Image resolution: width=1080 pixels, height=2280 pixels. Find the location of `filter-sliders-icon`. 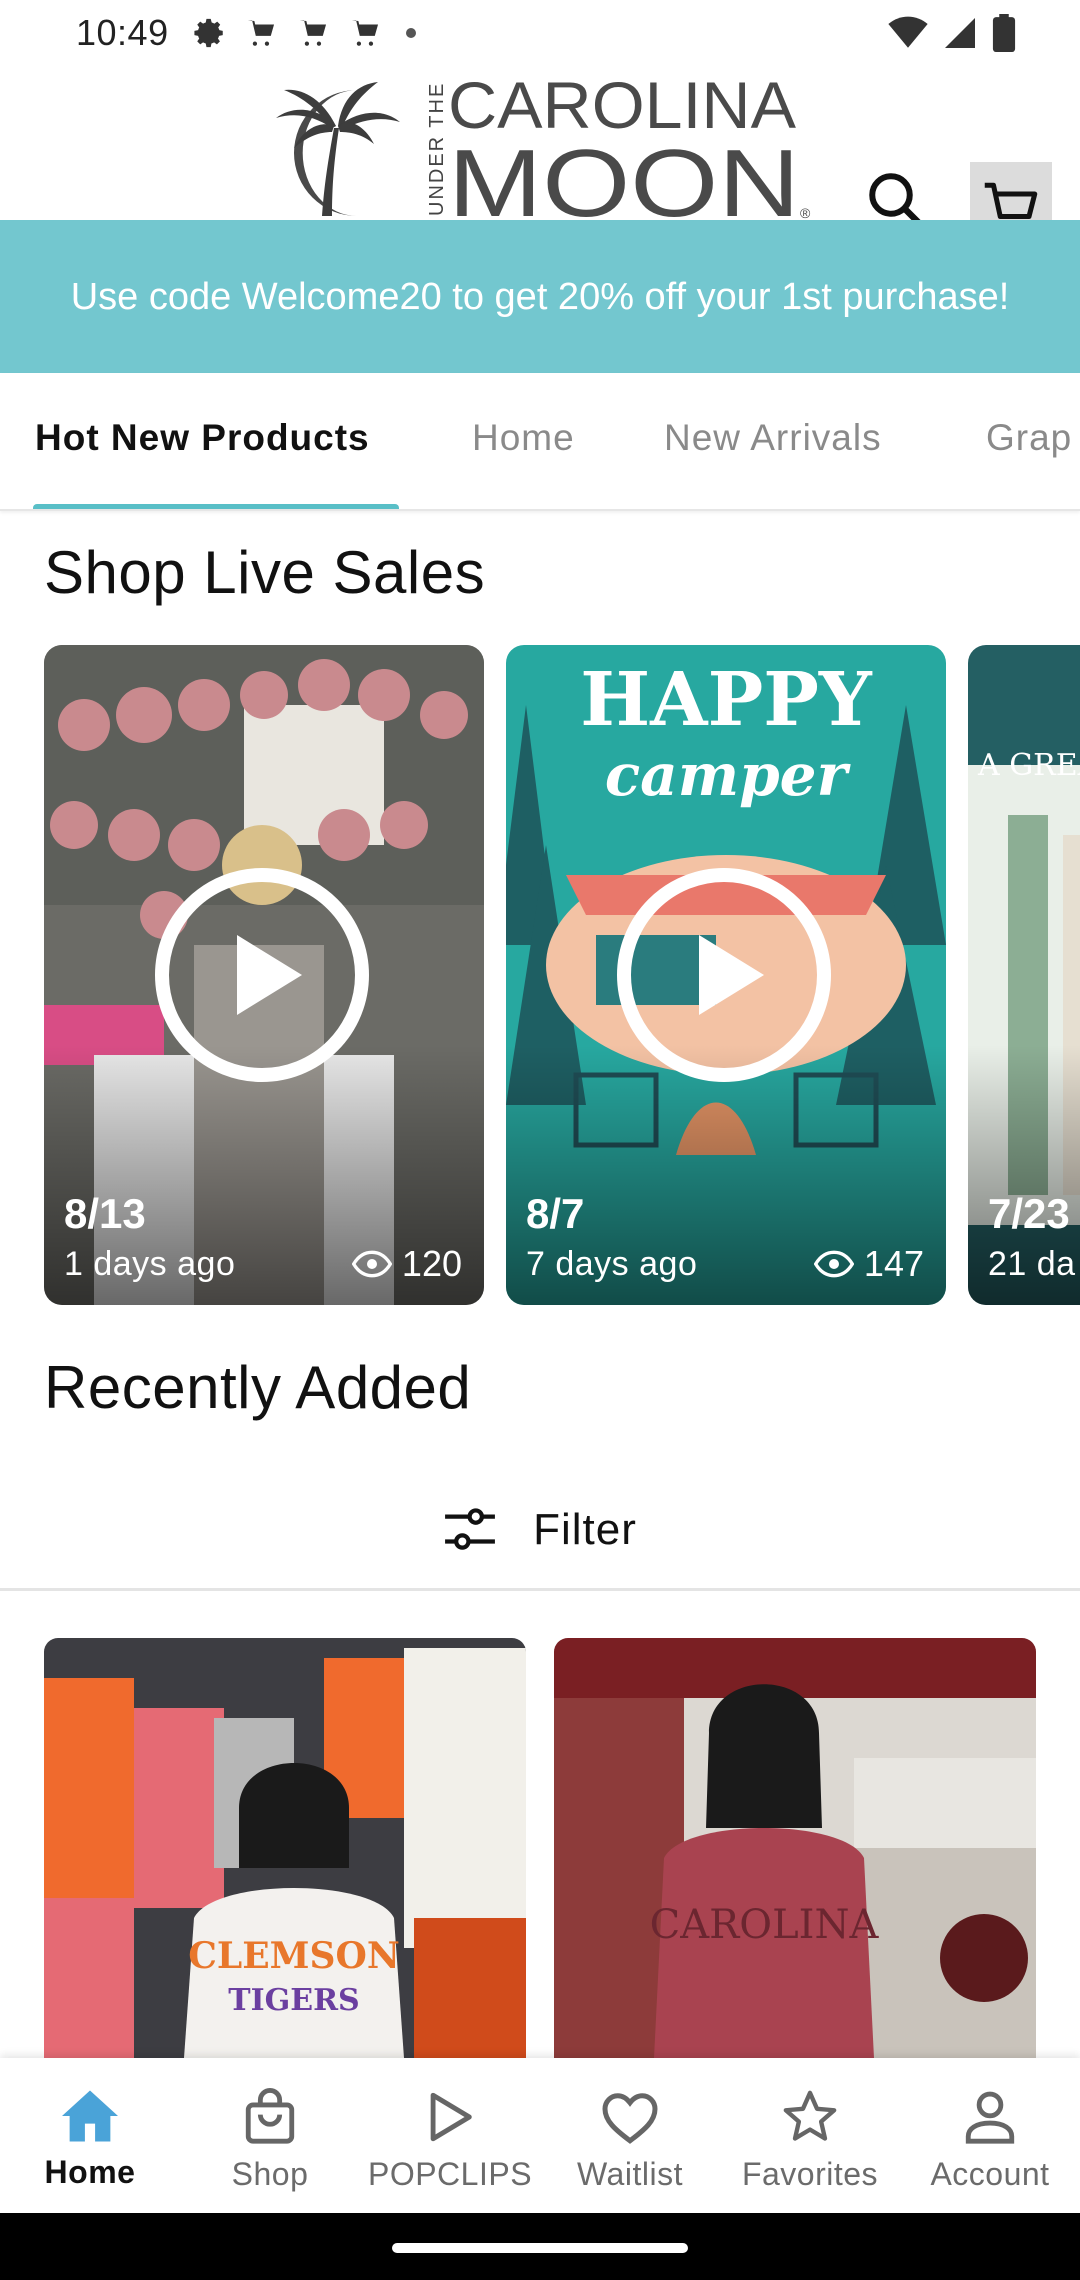

filter-sliders-icon is located at coordinates (470, 1529).